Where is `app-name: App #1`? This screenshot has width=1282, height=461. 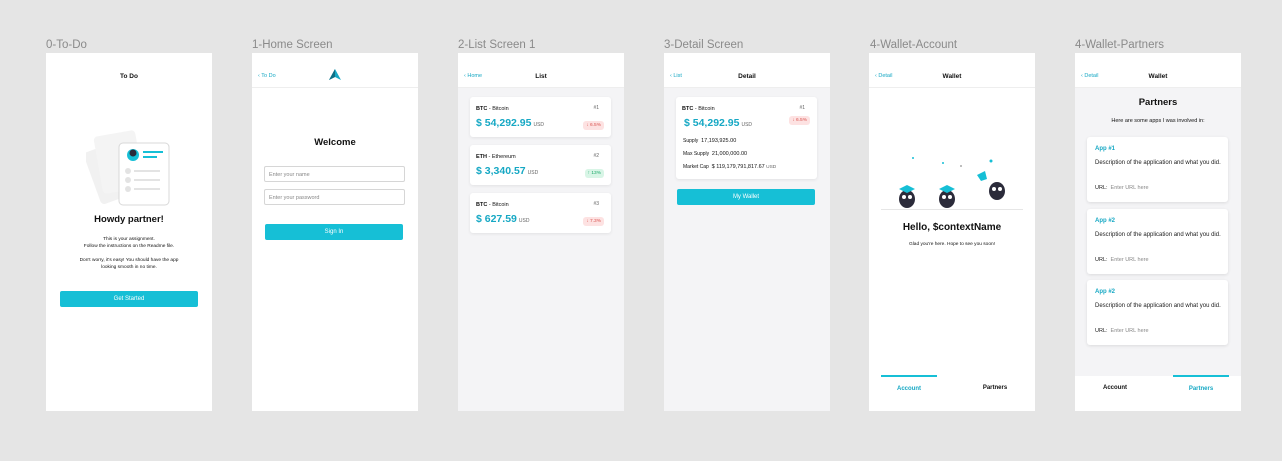 app-name: App #1 is located at coordinates (1105, 149).